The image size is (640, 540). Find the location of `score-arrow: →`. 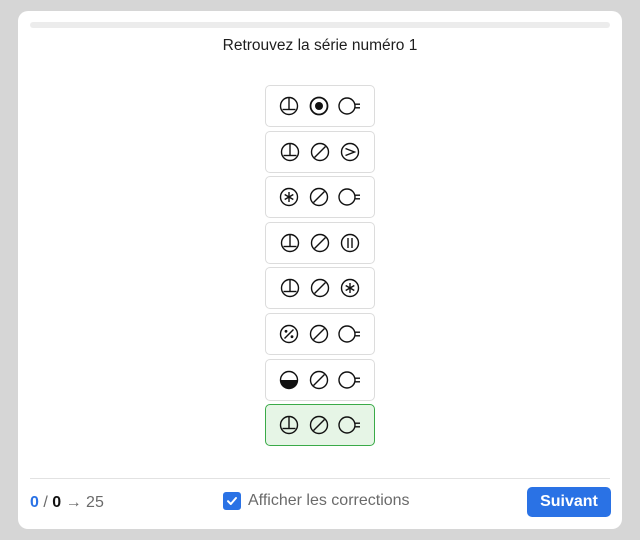

score-arrow: → is located at coordinates (74, 502).